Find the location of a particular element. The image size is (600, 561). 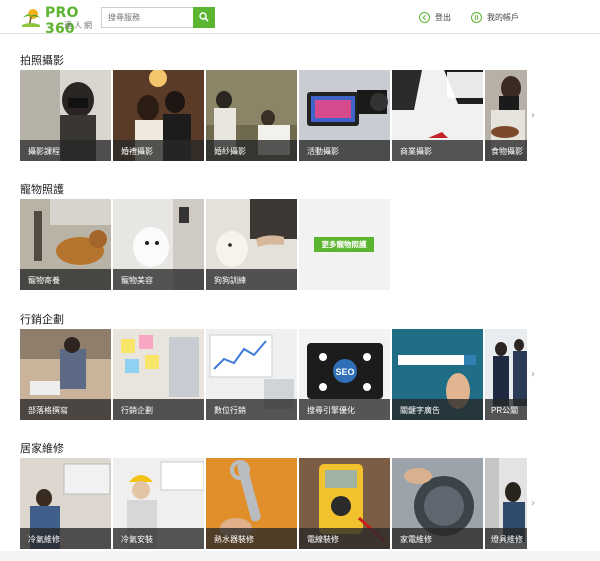

more-pet-care-button: 更多寵物照護 is located at coordinates (344, 244).